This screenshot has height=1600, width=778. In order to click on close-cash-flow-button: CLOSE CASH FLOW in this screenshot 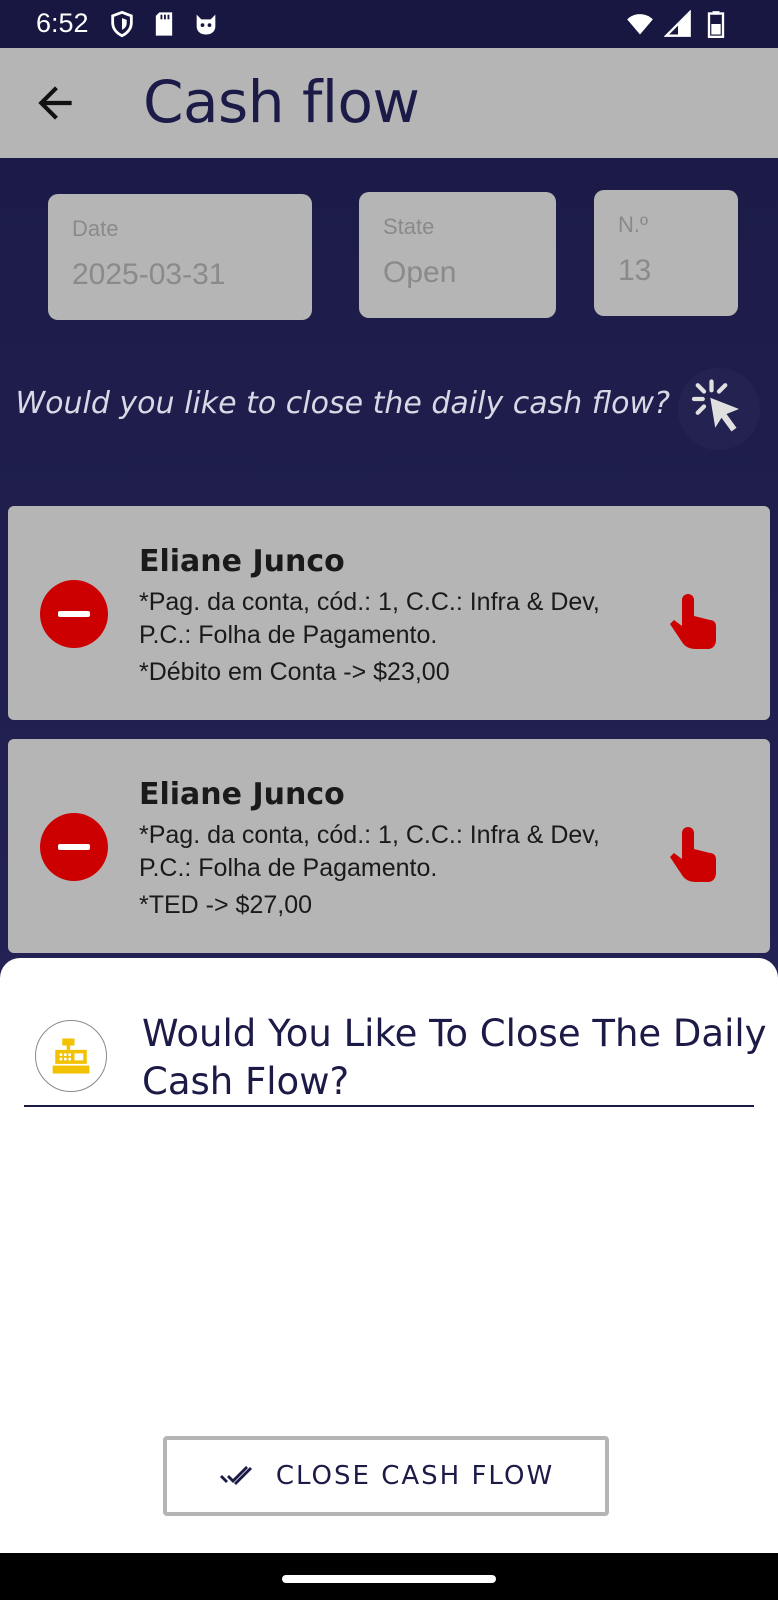, I will do `click(386, 1476)`.